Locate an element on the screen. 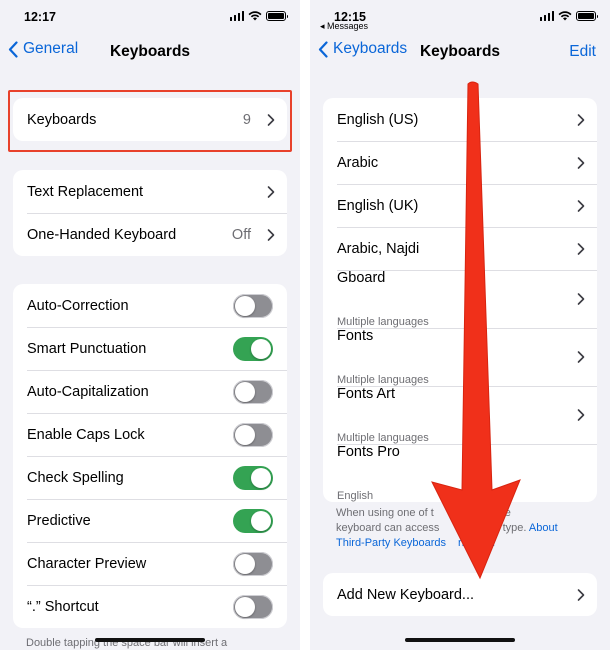 Image resolution: width=610 pixels, height=650 pixels. keyboard-list-item: English (US) is located at coordinates (460, 119).